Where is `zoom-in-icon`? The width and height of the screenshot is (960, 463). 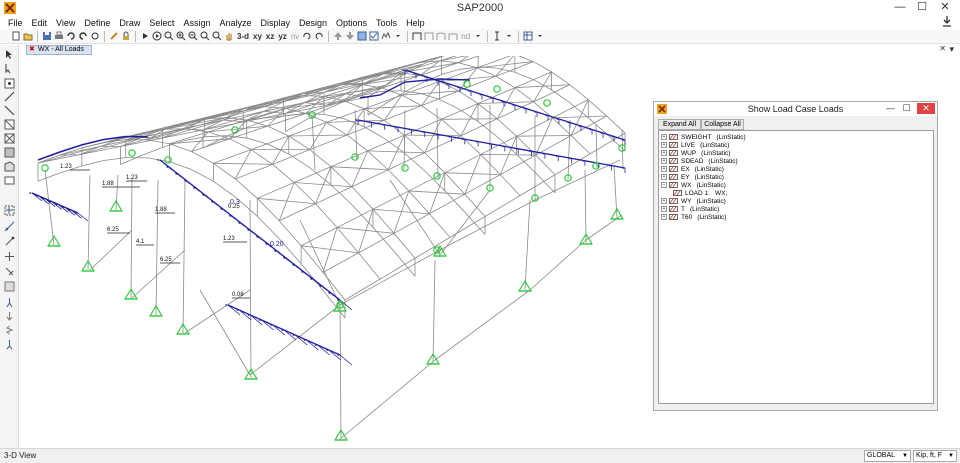
zoom-in-icon is located at coordinates (180, 36).